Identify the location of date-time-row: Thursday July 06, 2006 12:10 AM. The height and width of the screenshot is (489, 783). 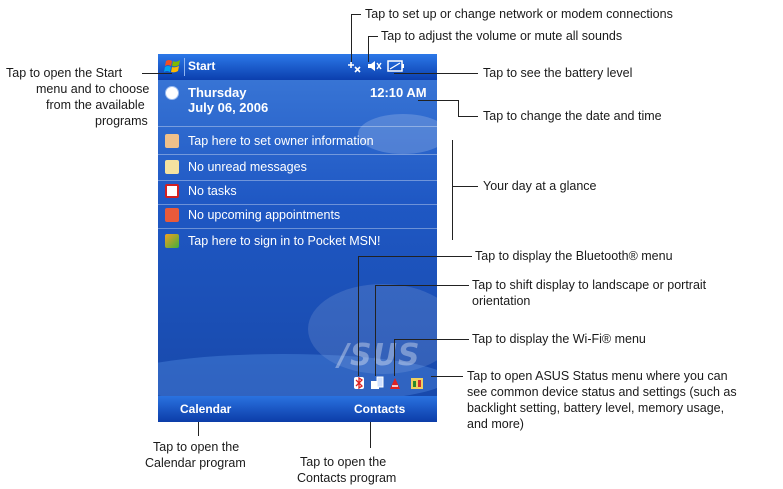
(297, 100).